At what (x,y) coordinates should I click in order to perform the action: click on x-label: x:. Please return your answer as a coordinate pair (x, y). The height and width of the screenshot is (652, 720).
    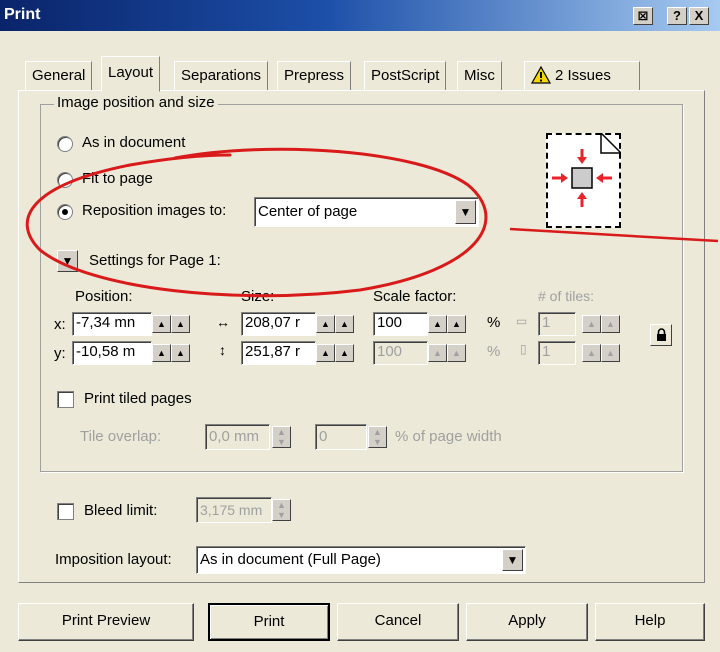
    Looking at the image, I should click on (60, 324).